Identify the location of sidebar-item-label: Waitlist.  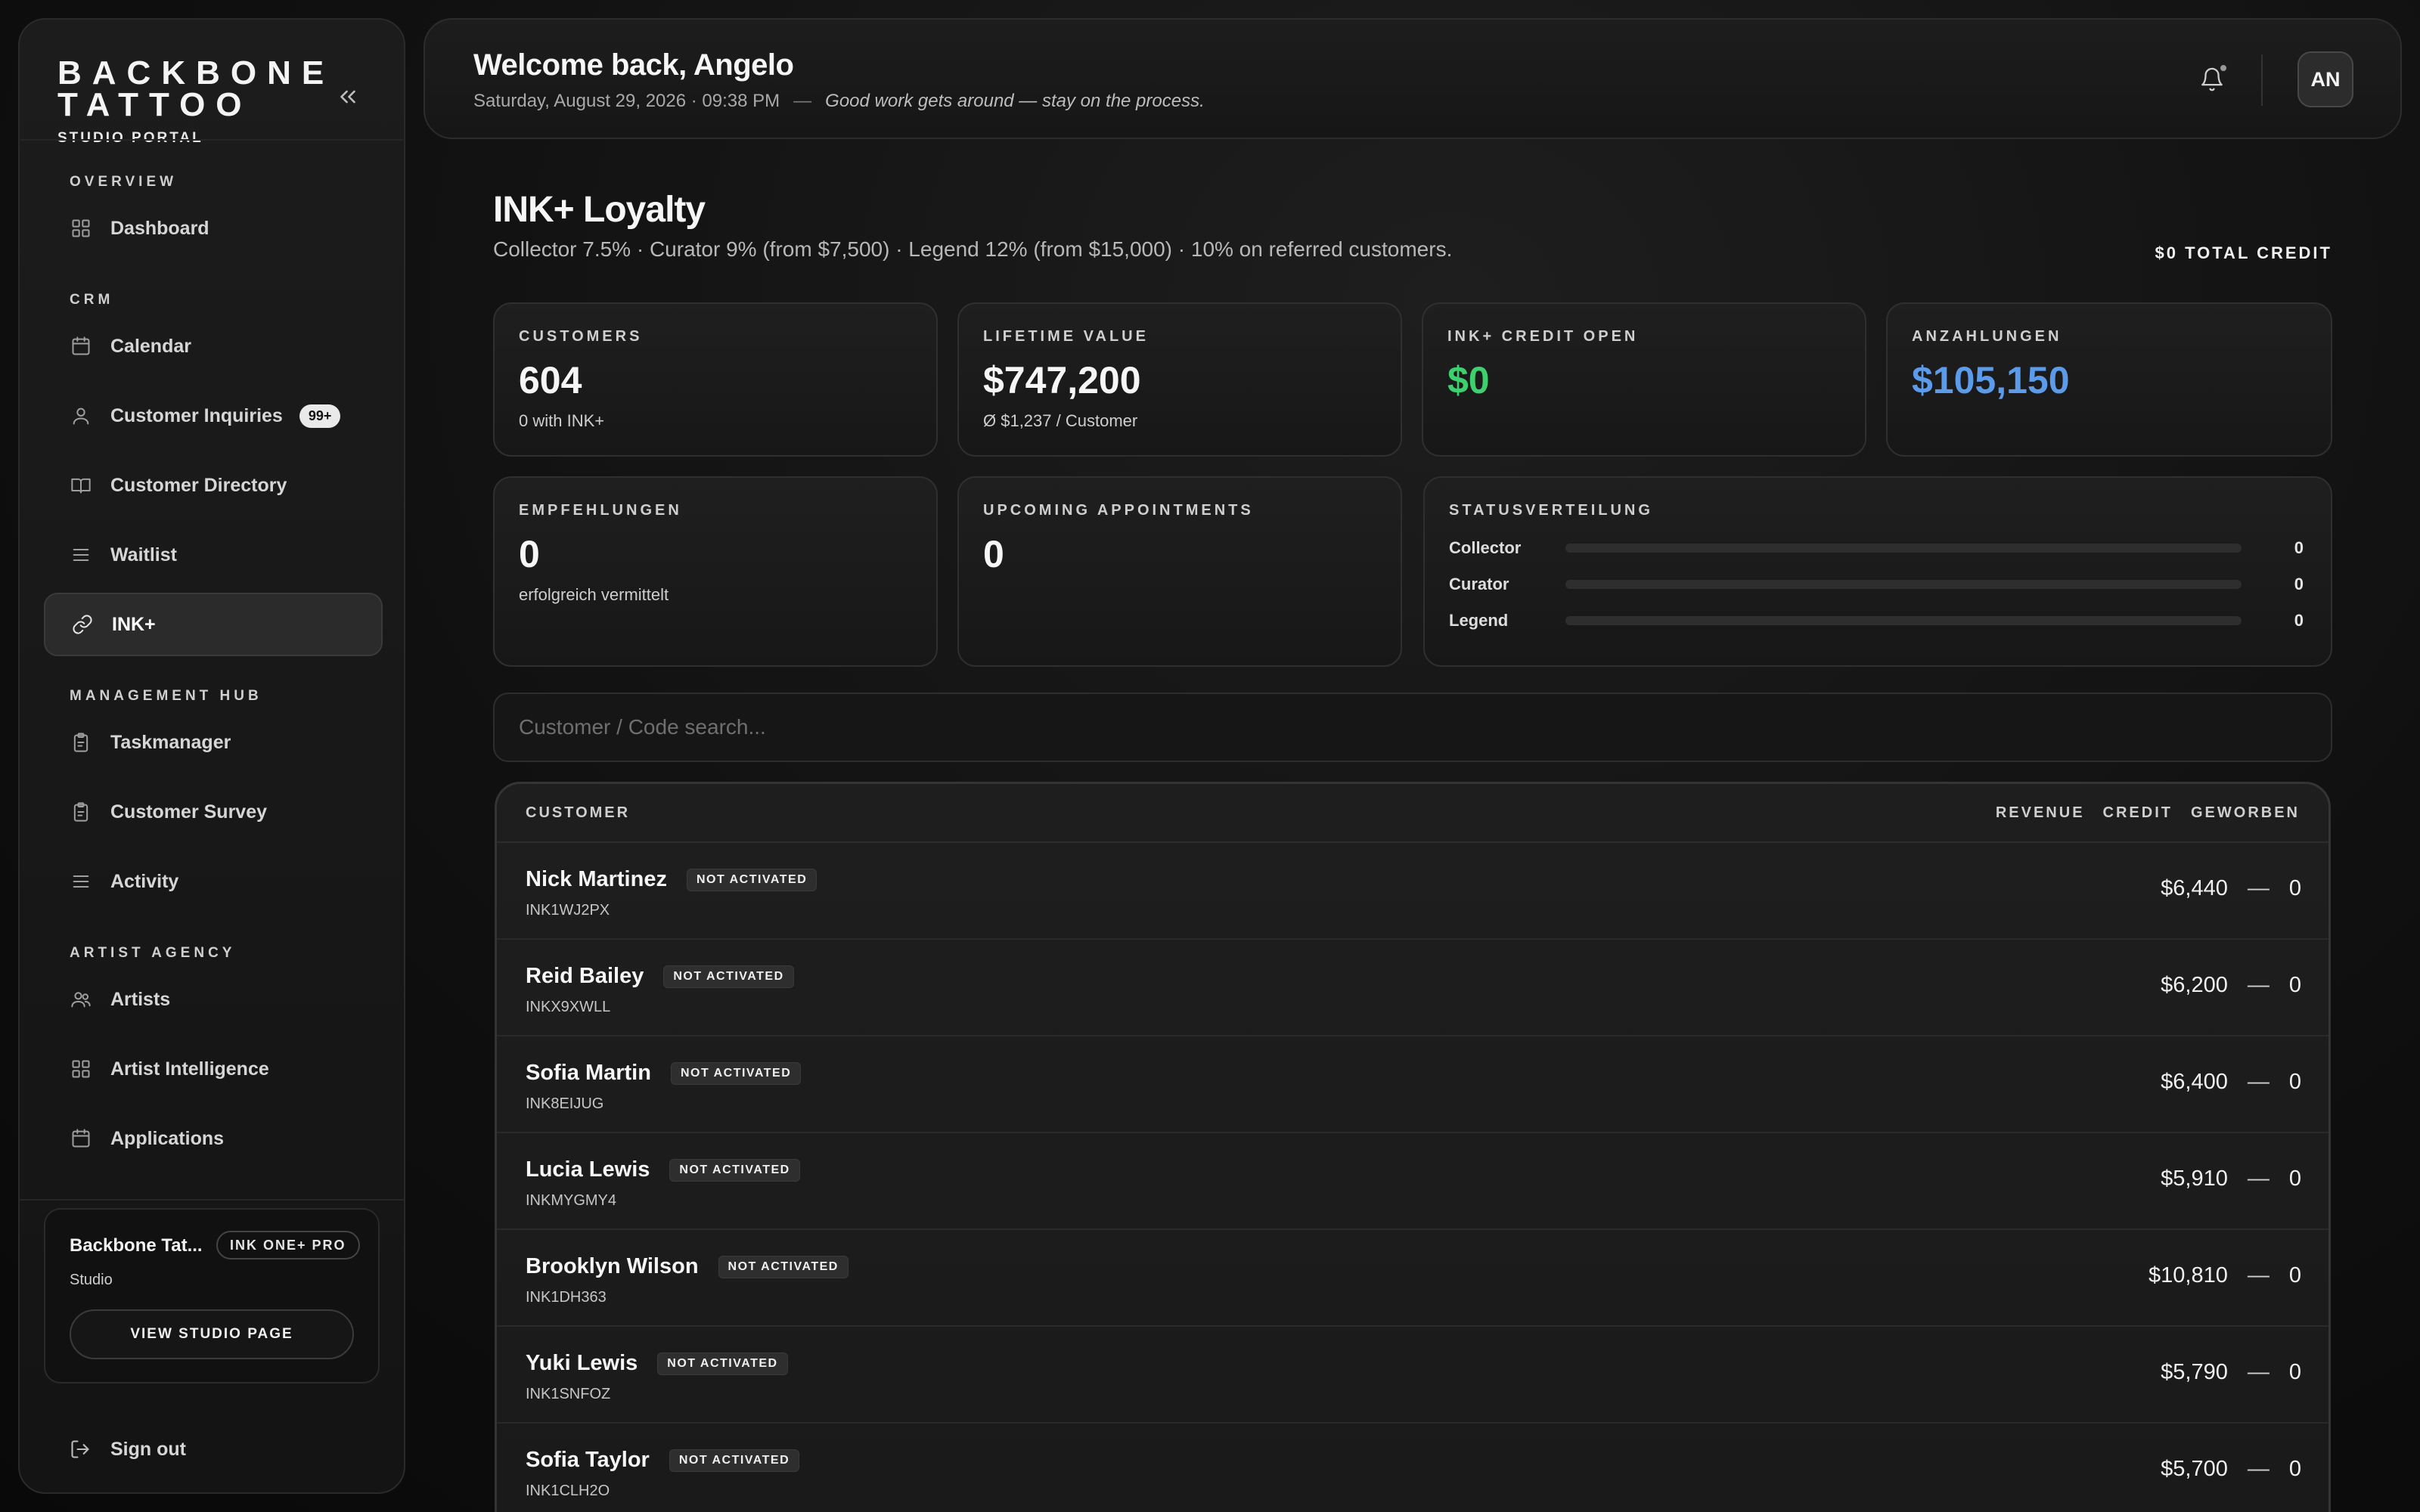
(143, 554).